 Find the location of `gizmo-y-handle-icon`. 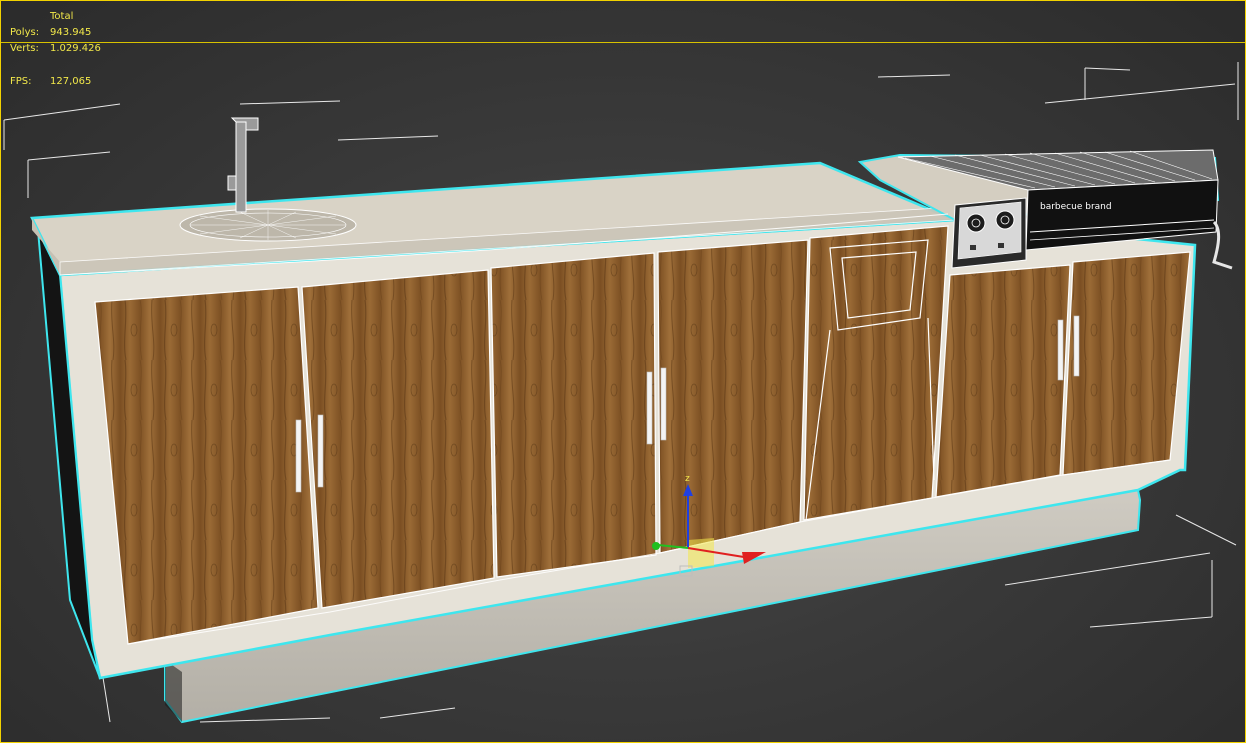

gizmo-y-handle-icon is located at coordinates (656, 546).